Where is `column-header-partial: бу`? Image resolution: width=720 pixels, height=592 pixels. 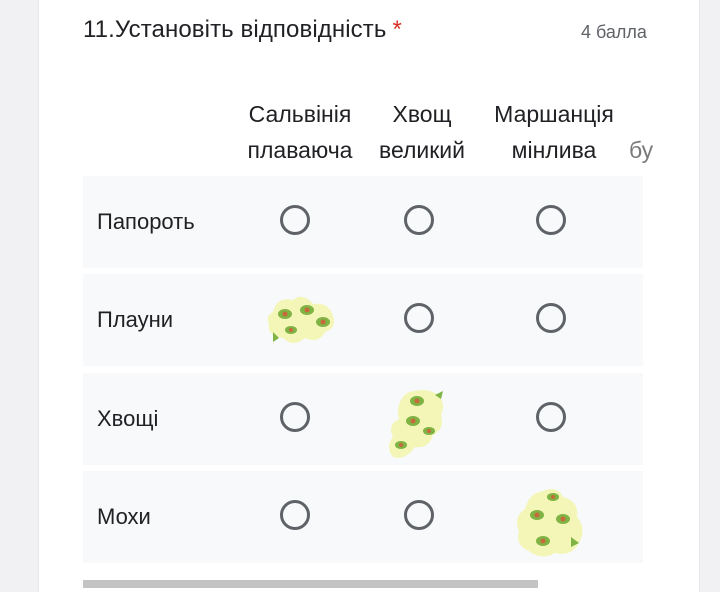 column-header-partial: бу is located at coordinates (641, 150).